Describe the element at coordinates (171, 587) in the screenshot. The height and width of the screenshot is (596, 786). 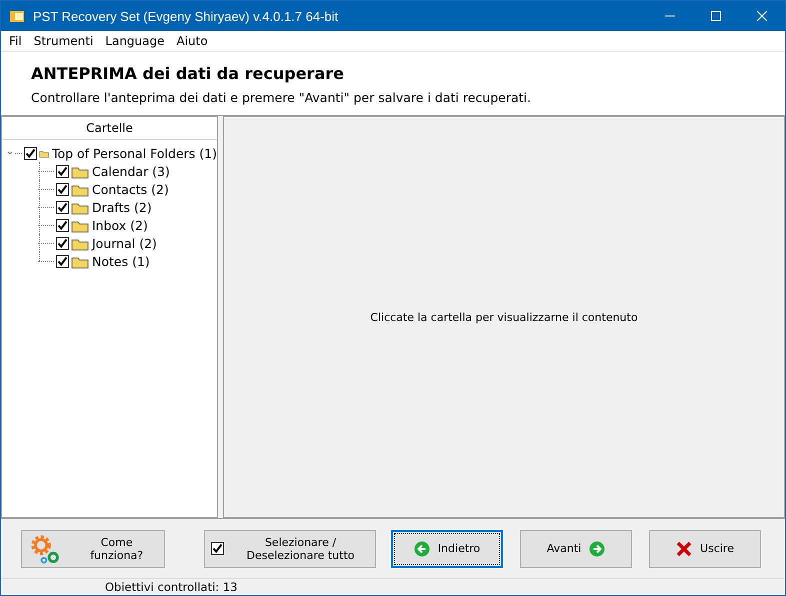
I see `status-text: Obiettivi controllati: 13` at that location.